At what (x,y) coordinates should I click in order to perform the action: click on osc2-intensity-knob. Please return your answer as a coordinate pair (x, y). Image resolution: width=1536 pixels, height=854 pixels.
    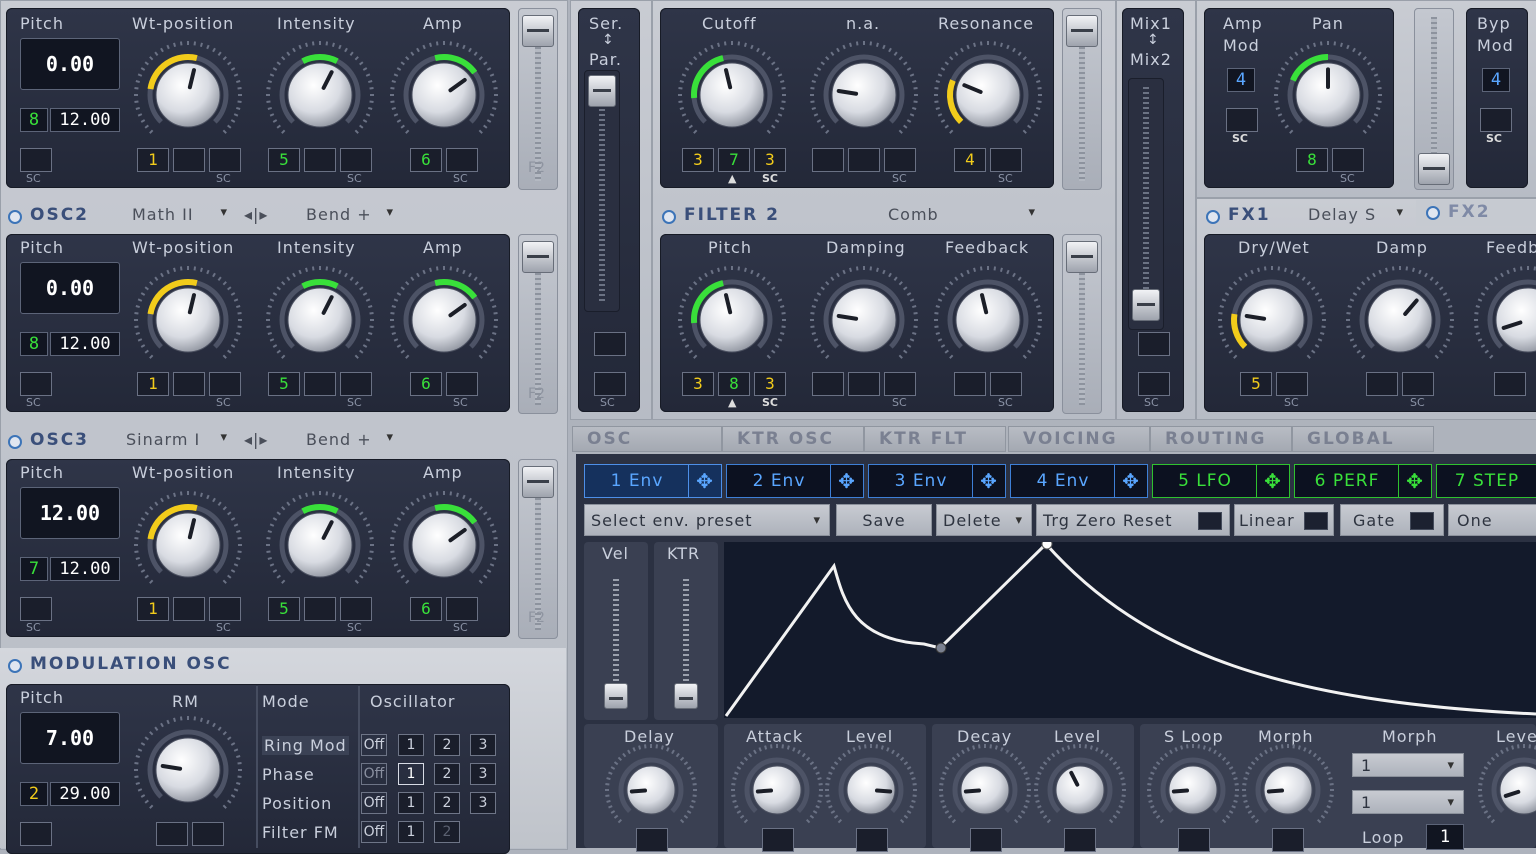
    Looking at the image, I should click on (320, 320).